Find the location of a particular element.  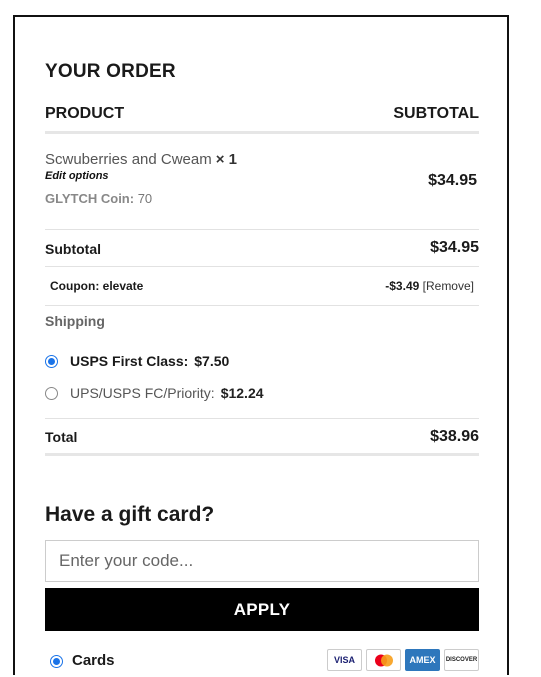

coupon-discount: -$3.49 is located at coordinates (402, 286).